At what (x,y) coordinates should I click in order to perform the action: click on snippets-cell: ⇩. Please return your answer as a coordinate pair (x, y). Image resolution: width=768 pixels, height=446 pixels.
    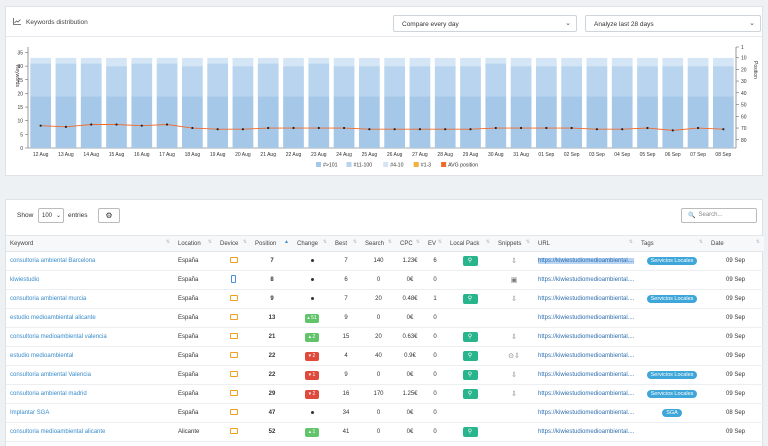
    Looking at the image, I should click on (514, 337).